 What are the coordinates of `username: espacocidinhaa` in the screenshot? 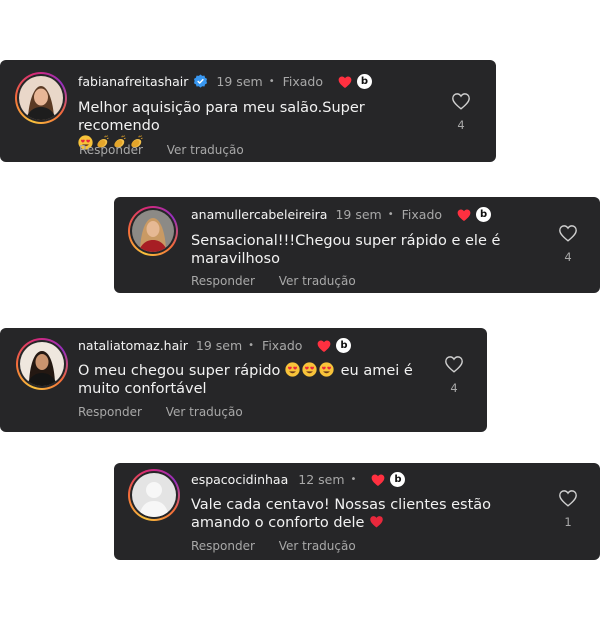 It's located at (239, 479).